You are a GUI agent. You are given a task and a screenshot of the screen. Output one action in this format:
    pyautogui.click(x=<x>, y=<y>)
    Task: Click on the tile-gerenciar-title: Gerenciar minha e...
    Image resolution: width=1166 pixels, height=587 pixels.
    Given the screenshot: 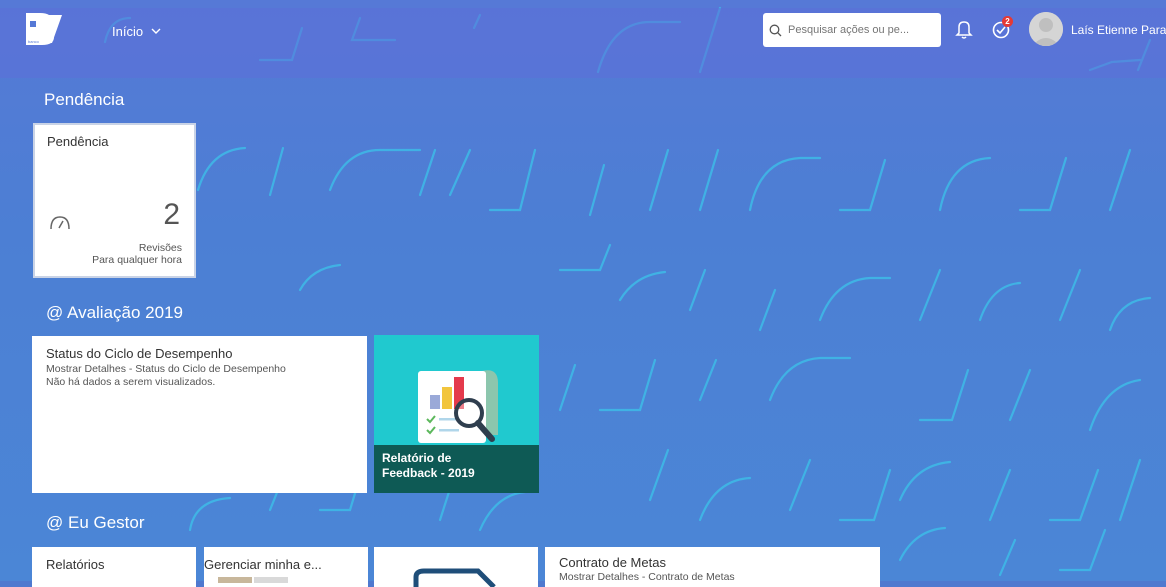 What is the action you would take?
    pyautogui.click(x=263, y=564)
    